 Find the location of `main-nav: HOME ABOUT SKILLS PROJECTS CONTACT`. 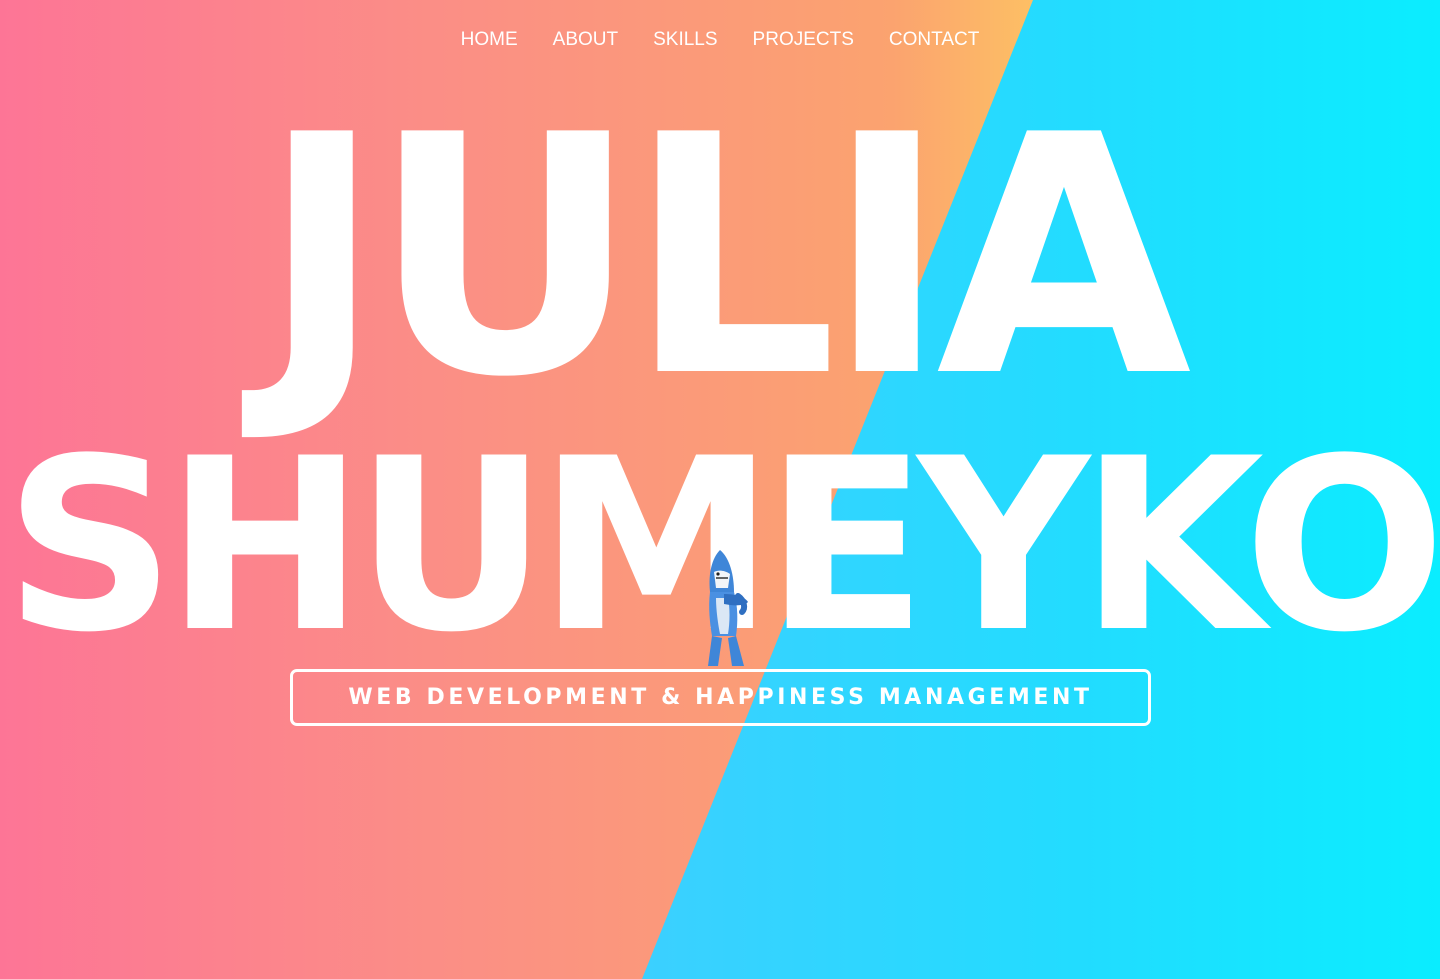

main-nav: HOME ABOUT SKILLS PROJECTS CONTACT is located at coordinates (720, 40).